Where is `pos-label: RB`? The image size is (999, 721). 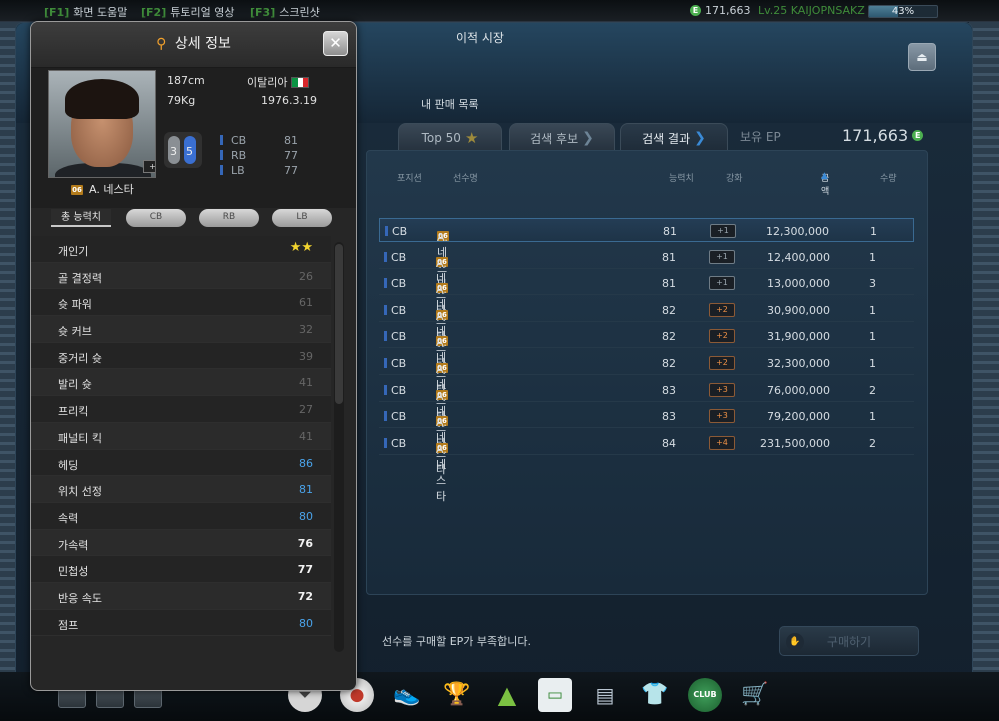
pos-label: RB is located at coordinates (239, 155).